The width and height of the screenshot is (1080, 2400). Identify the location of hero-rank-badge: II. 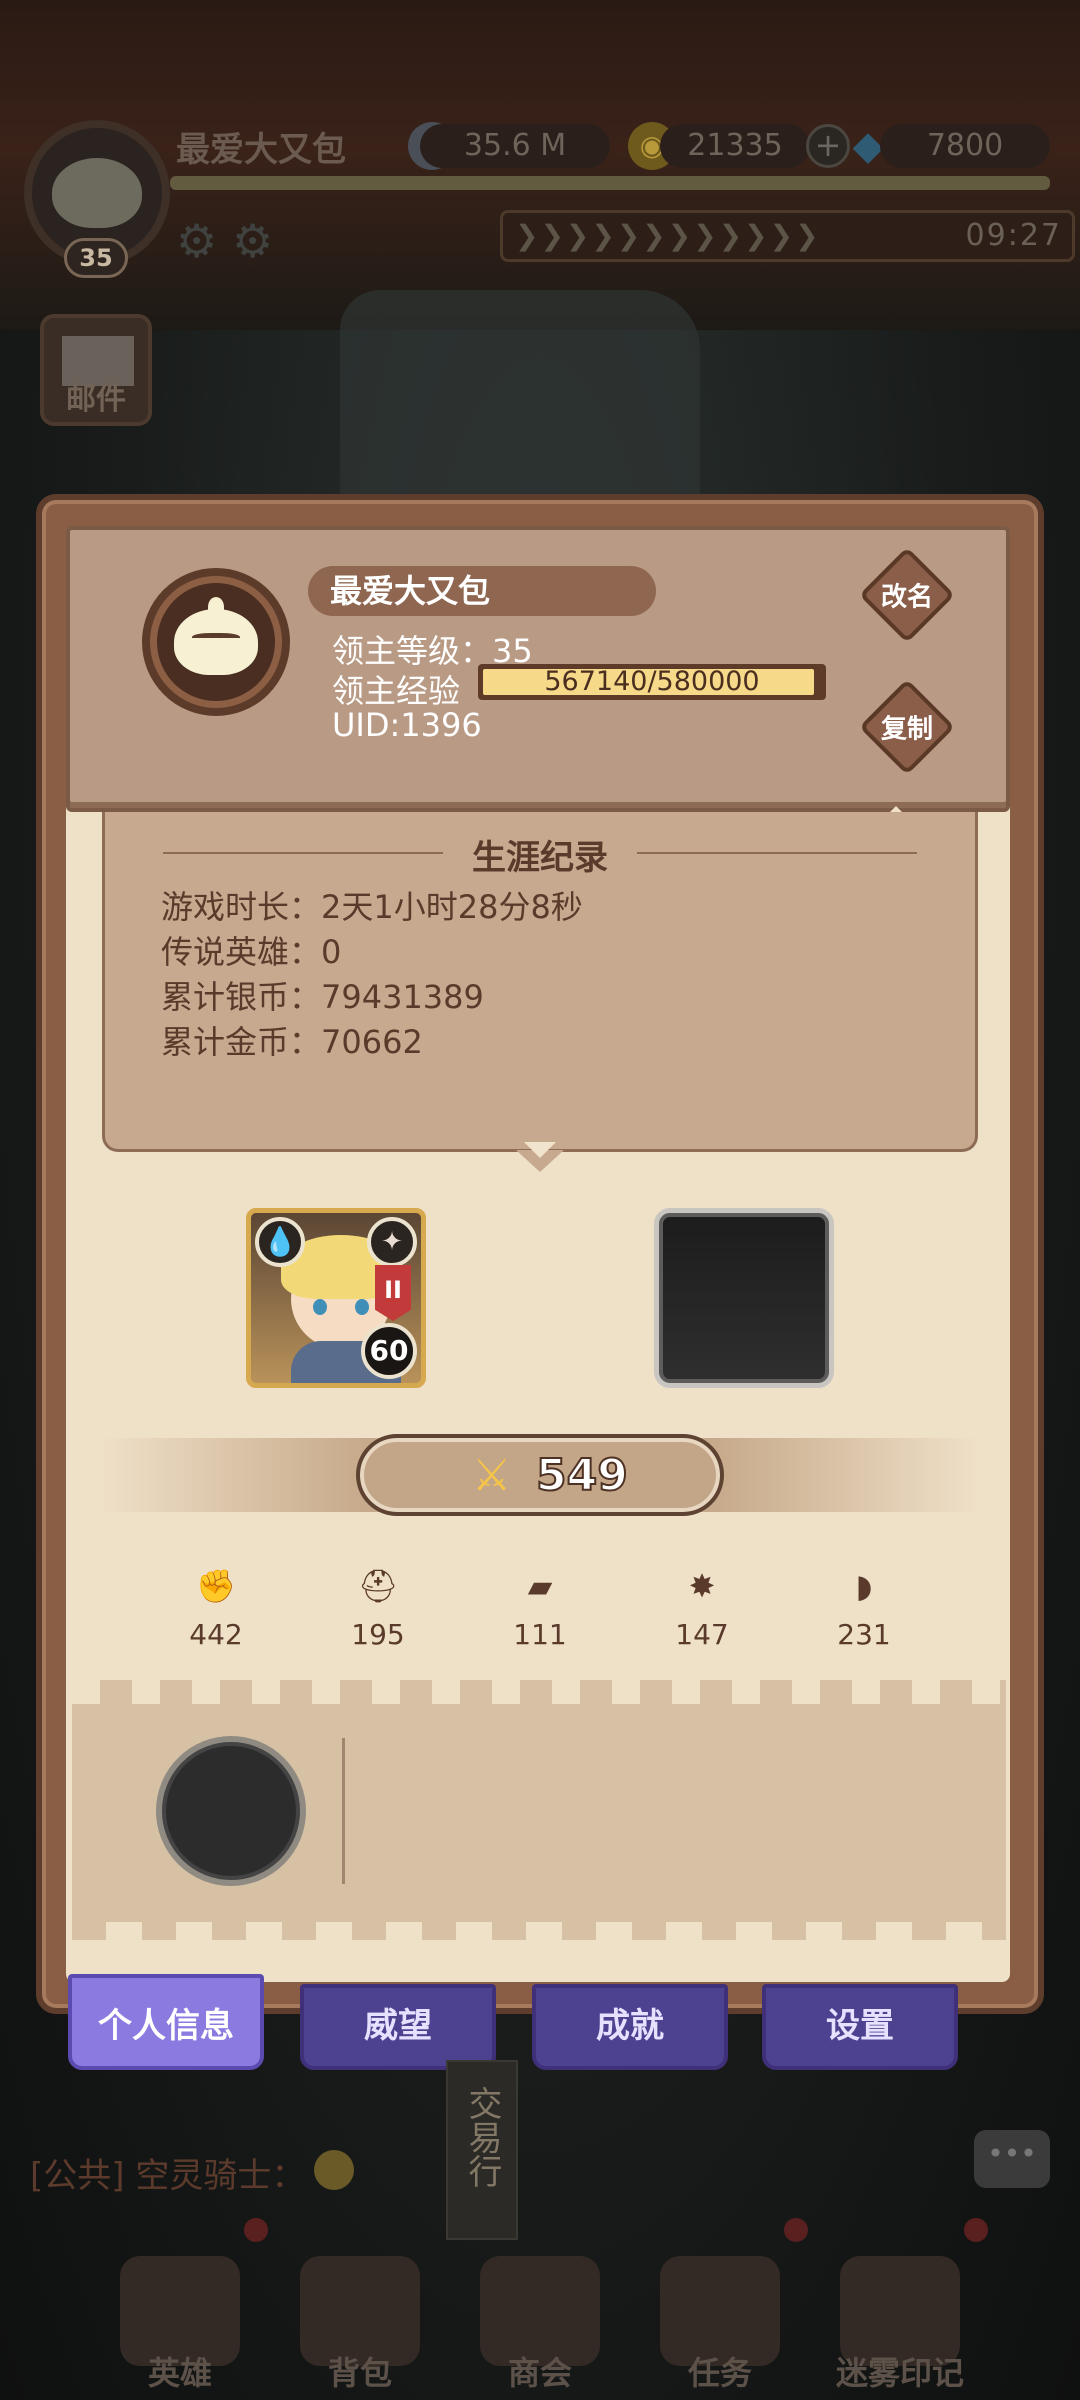
(393, 1293).